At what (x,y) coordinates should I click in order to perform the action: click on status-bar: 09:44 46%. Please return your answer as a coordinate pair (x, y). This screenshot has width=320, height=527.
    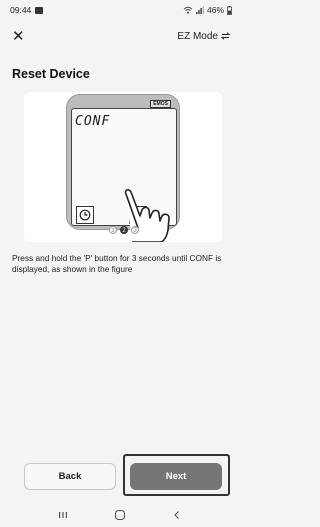
    Looking at the image, I should click on (120, 10).